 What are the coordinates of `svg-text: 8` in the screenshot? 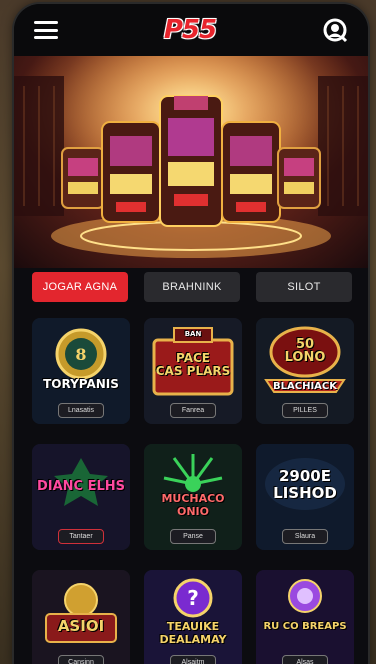 It's located at (80, 354).